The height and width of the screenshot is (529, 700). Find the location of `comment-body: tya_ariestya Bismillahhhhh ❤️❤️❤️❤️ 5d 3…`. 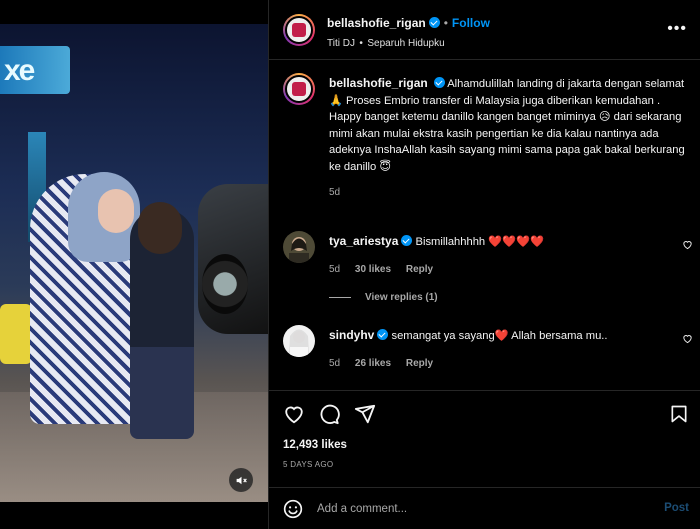

comment-body: tya_ariestya Bismillahhhhh ❤️❤️❤️❤️ 5d 3… is located at coordinates (494, 255).